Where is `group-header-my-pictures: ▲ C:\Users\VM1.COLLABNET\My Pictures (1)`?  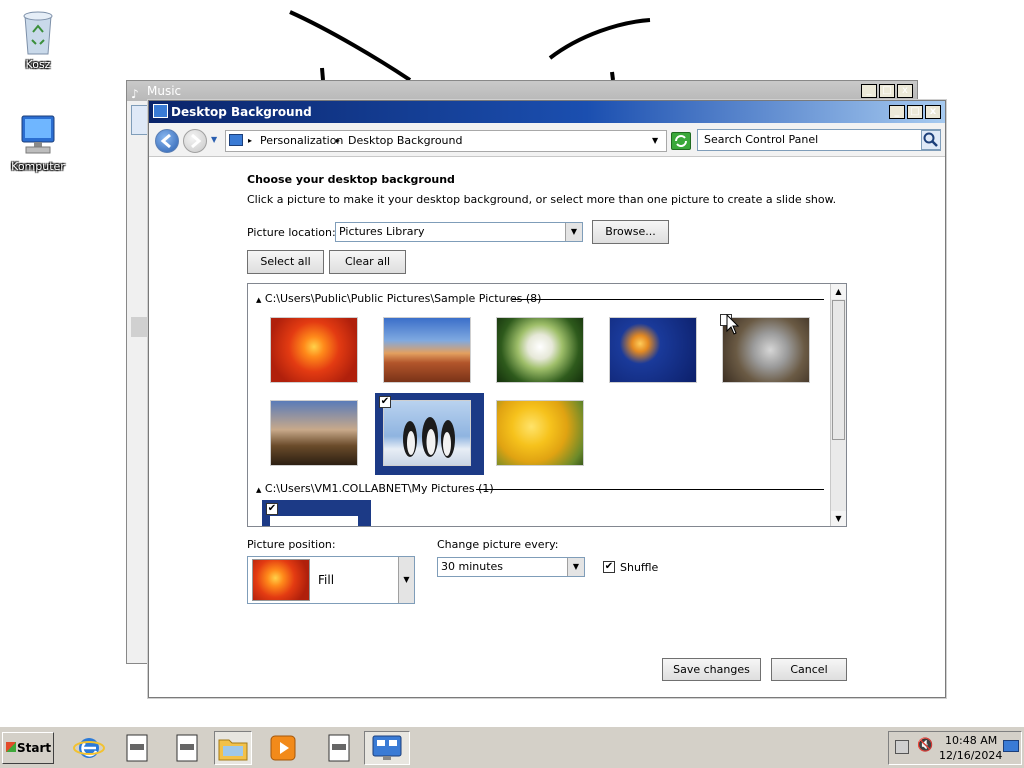
group-header-my-pictures: ▲ C:\Users\VM1.COLLABNET\My Pictures (1) is located at coordinates (375, 488).